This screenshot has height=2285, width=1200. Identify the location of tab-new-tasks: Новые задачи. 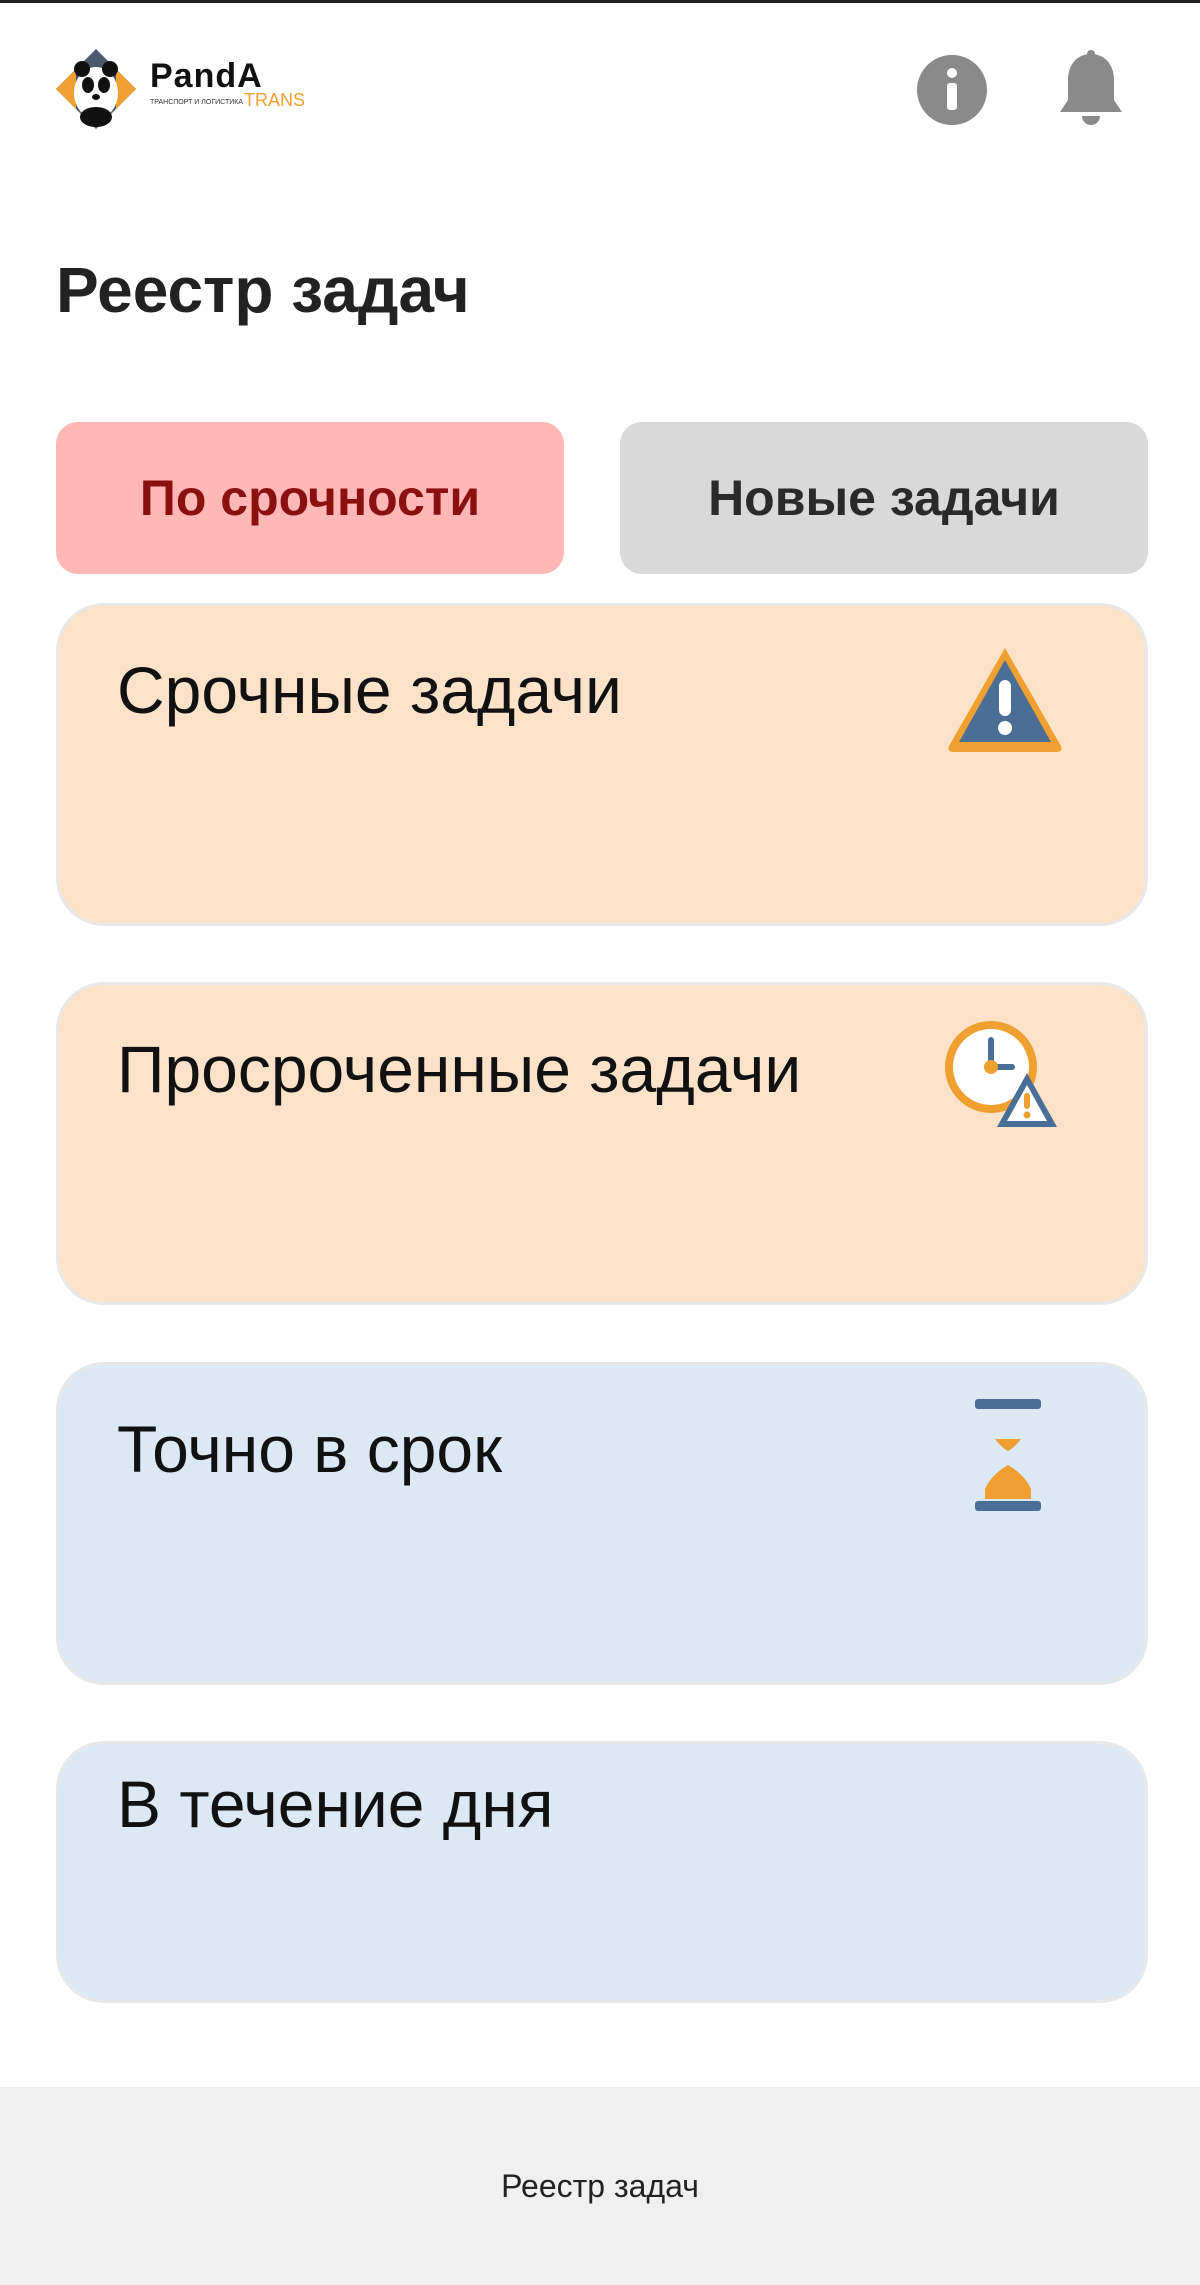
(884, 498).